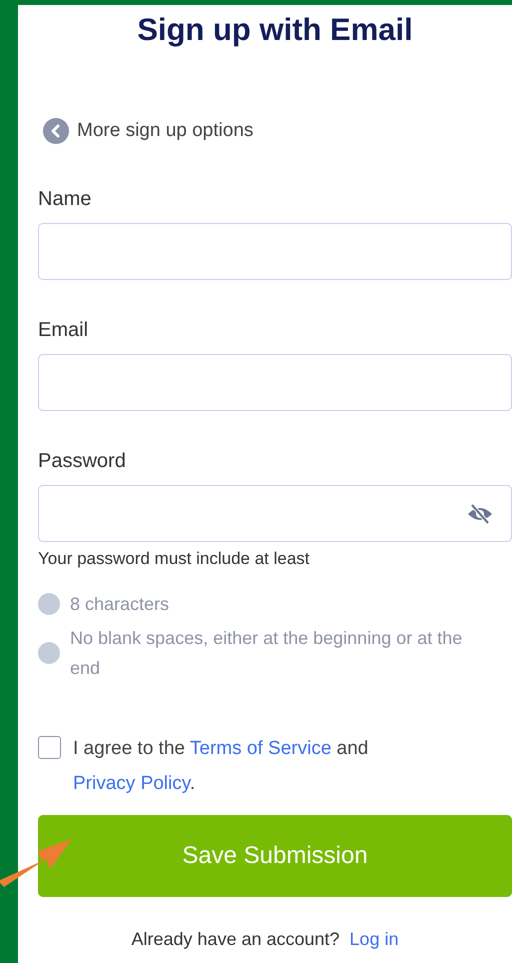 The image size is (512, 963). What do you see at coordinates (148, 131) in the screenshot?
I see `back-link: More sign up options` at bounding box center [148, 131].